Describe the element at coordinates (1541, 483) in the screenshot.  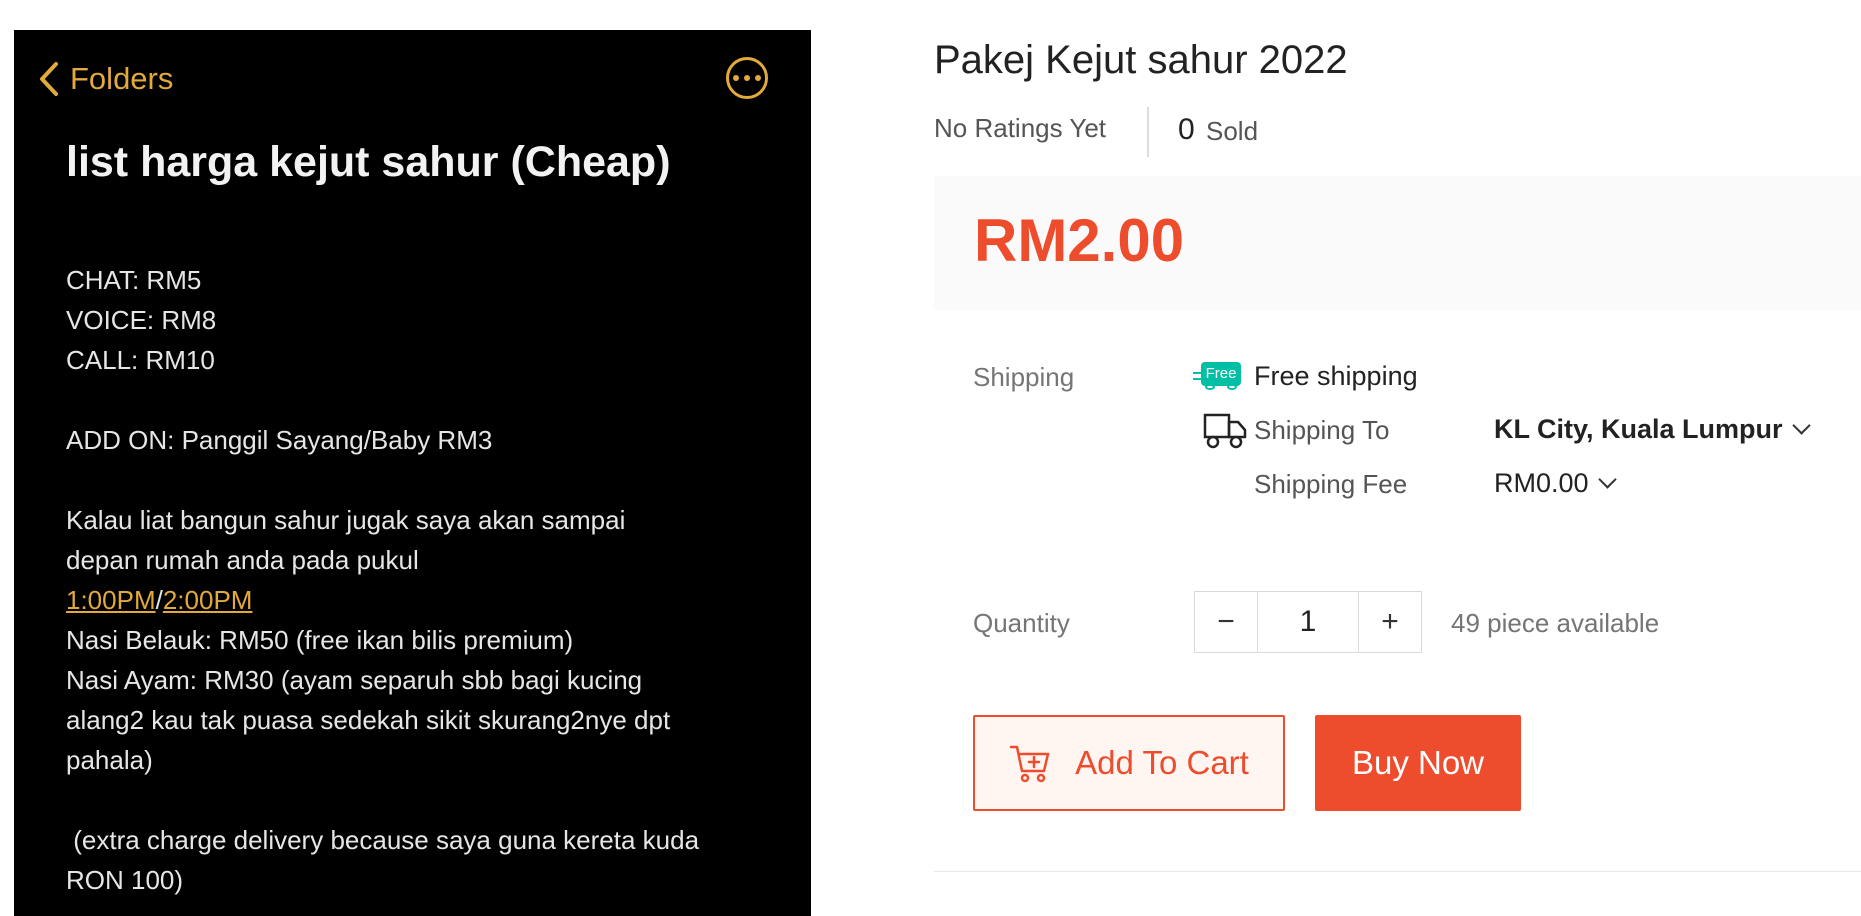
I see `shipping-fee-value: RM0.00` at that location.